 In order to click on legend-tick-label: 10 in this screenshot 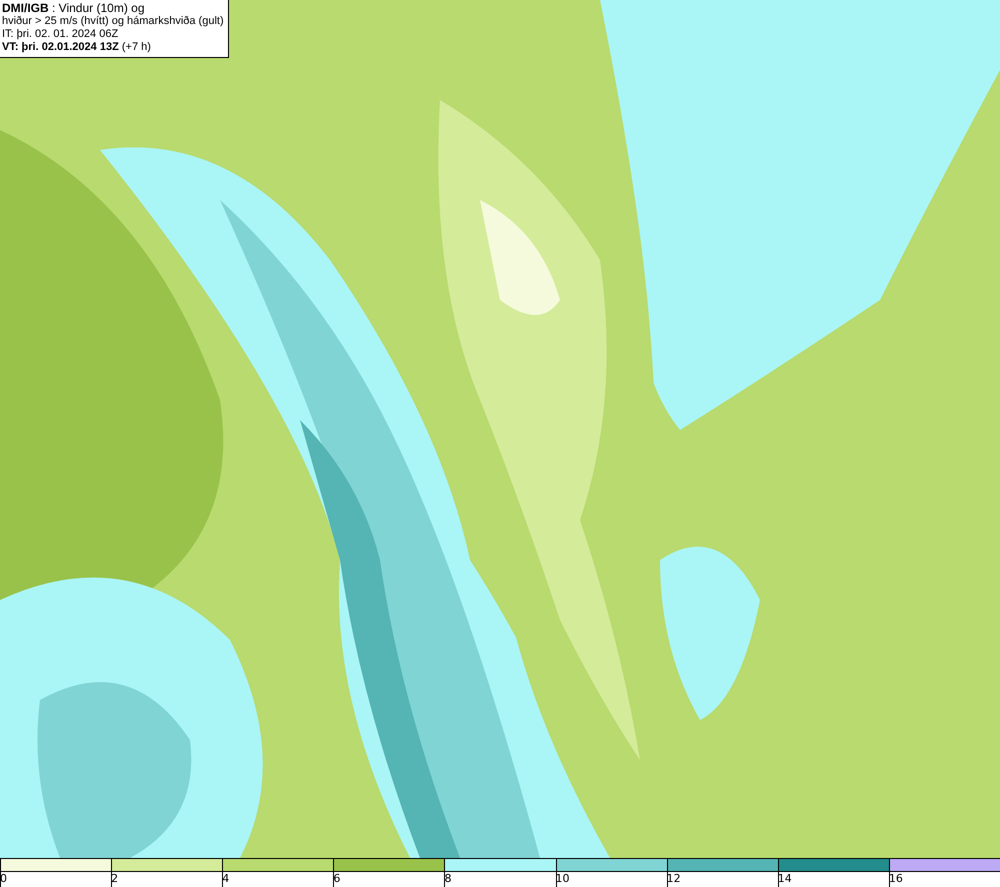, I will do `click(563, 879)`.